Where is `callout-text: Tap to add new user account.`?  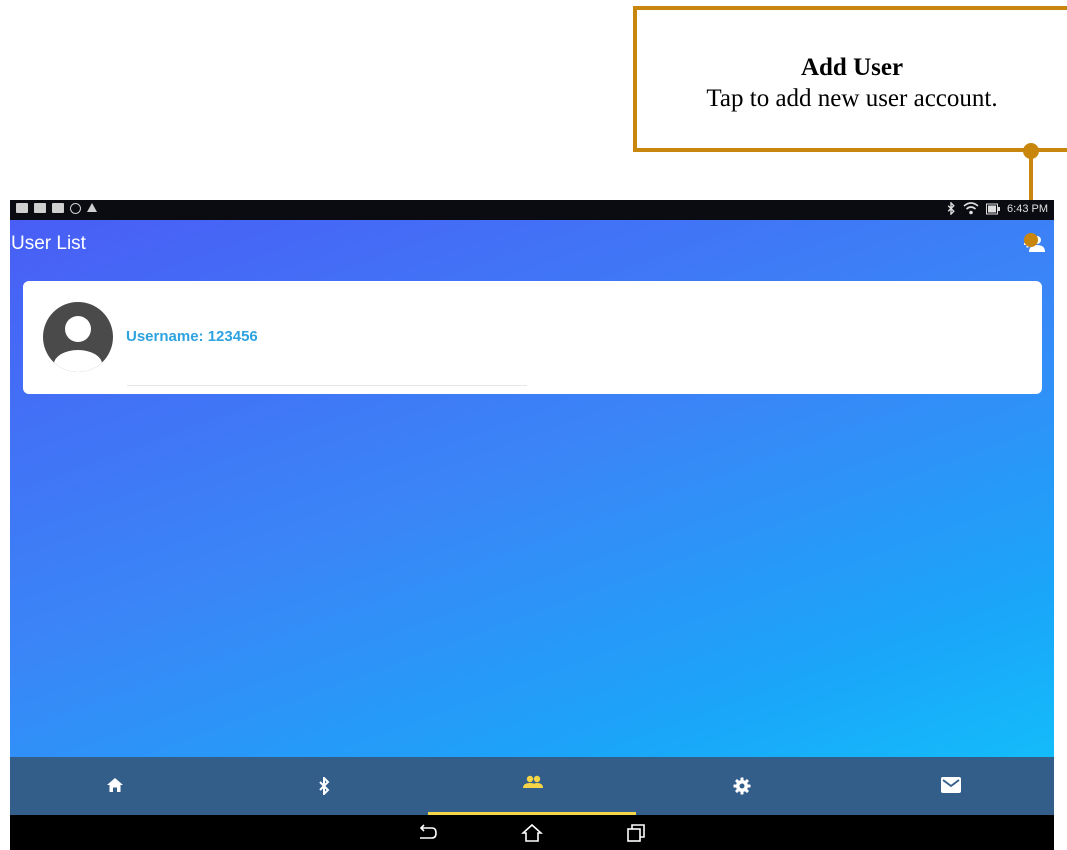
callout-text: Tap to add new user account. is located at coordinates (852, 98).